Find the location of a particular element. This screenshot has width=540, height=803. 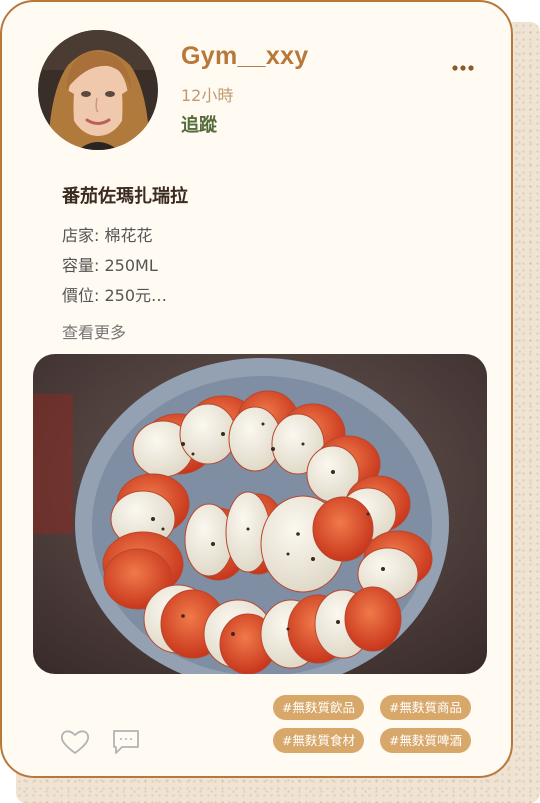

heart-icon is located at coordinates (75, 742).